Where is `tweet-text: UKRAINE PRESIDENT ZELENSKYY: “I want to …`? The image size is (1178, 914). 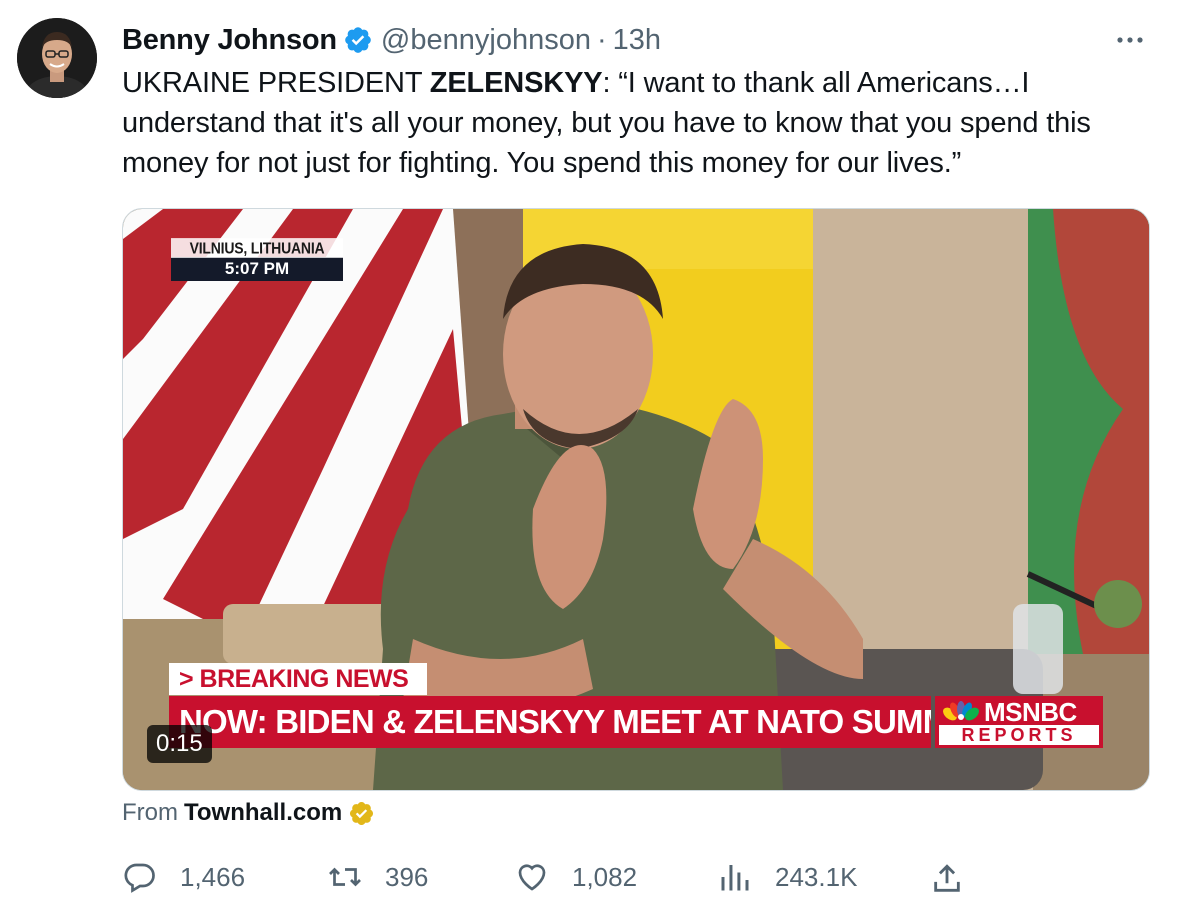
tweet-text: UKRAINE PRESIDENT ZELENSKYY: “I want to … is located at coordinates (627, 123).